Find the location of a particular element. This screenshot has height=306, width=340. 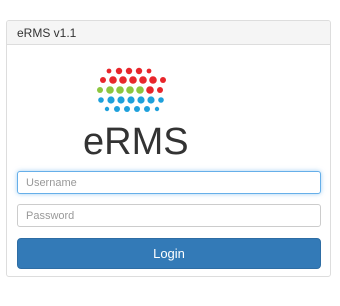

username-input is located at coordinates (169, 182).